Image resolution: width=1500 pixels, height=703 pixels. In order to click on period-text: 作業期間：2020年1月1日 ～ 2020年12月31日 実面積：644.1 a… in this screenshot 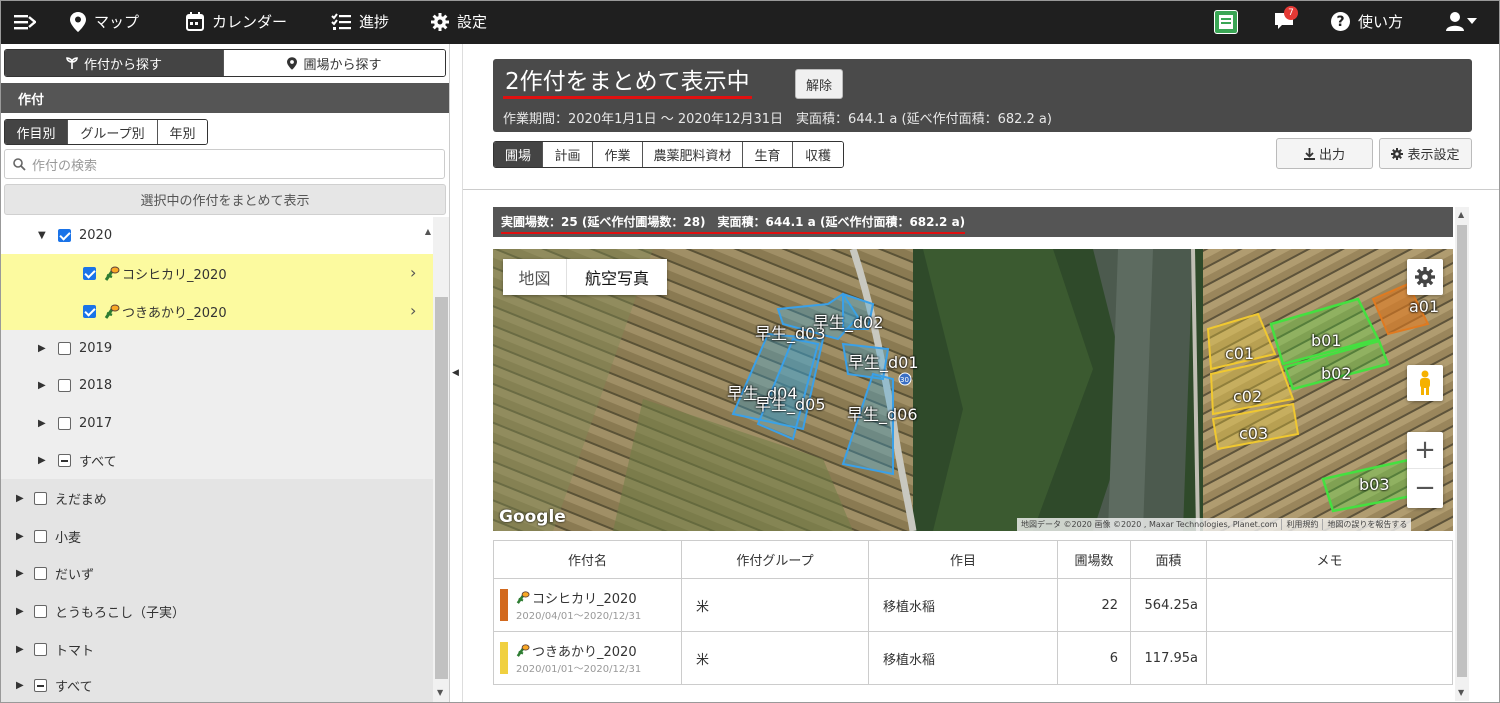, I will do `click(777, 119)`.